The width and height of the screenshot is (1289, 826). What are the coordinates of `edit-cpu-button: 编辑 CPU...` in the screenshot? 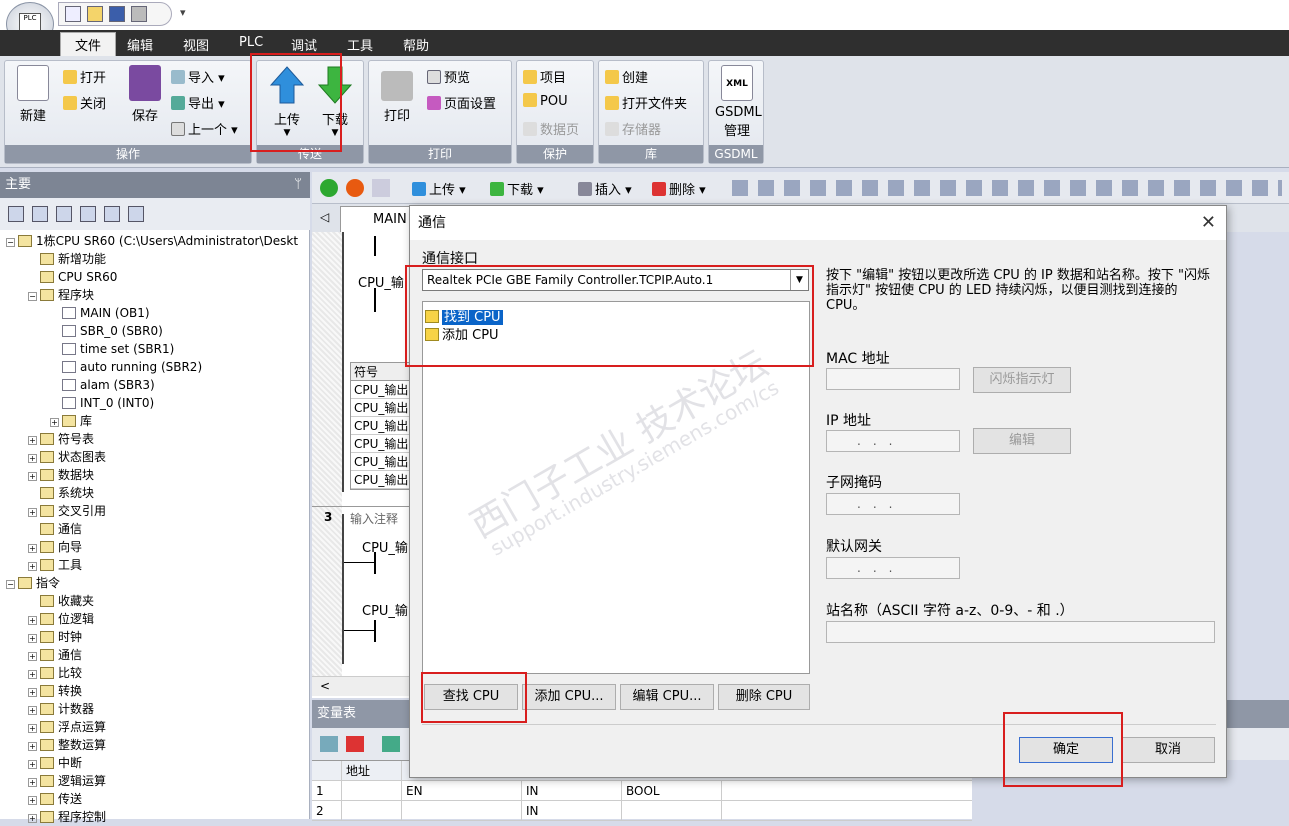 It's located at (667, 697).